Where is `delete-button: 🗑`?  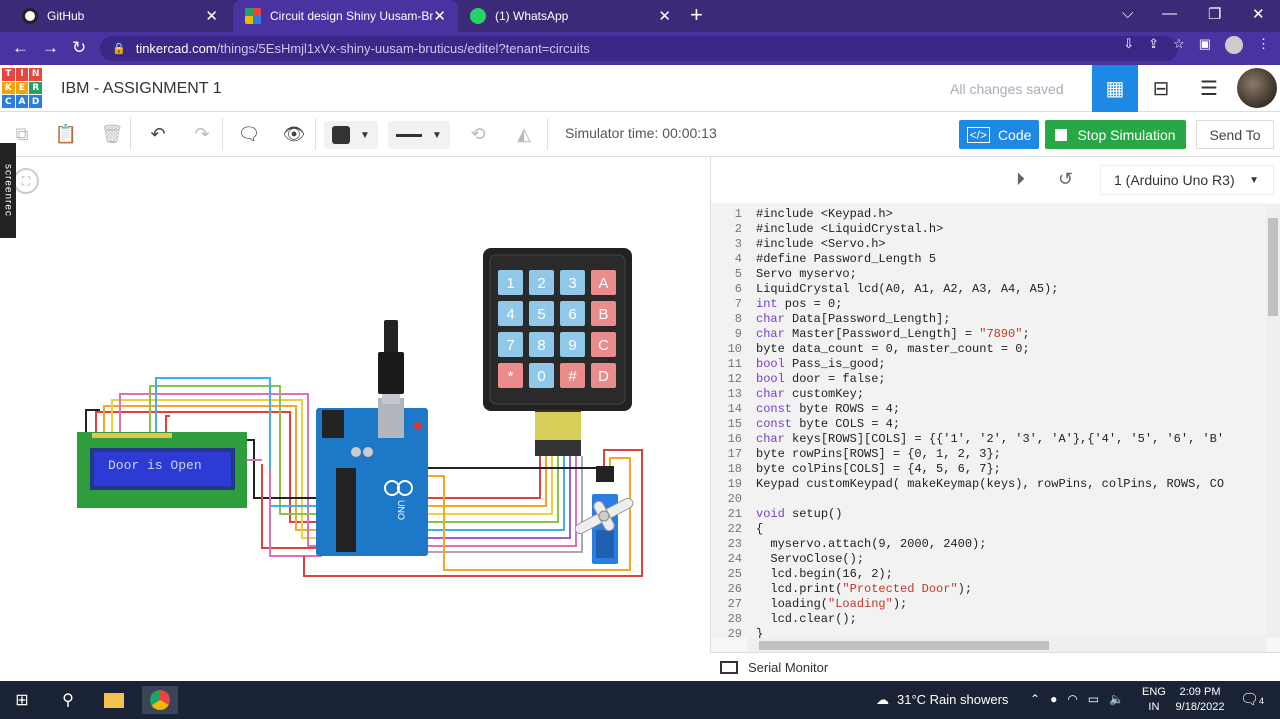
delete-button: 🗑 is located at coordinates (112, 134).